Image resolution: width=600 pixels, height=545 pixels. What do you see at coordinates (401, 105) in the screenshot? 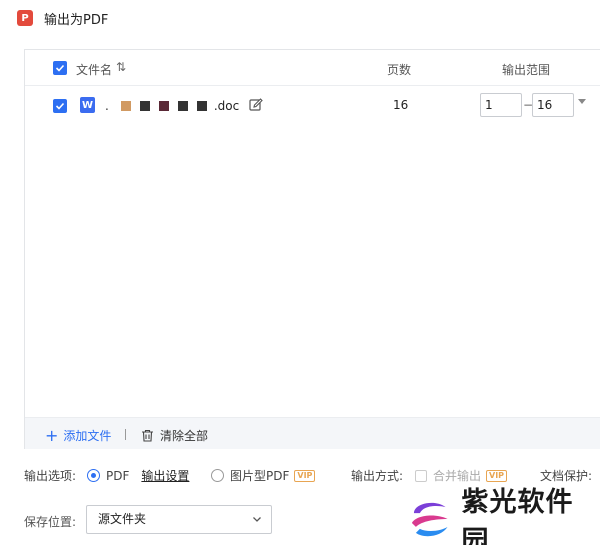
I see `page-count: 16` at bounding box center [401, 105].